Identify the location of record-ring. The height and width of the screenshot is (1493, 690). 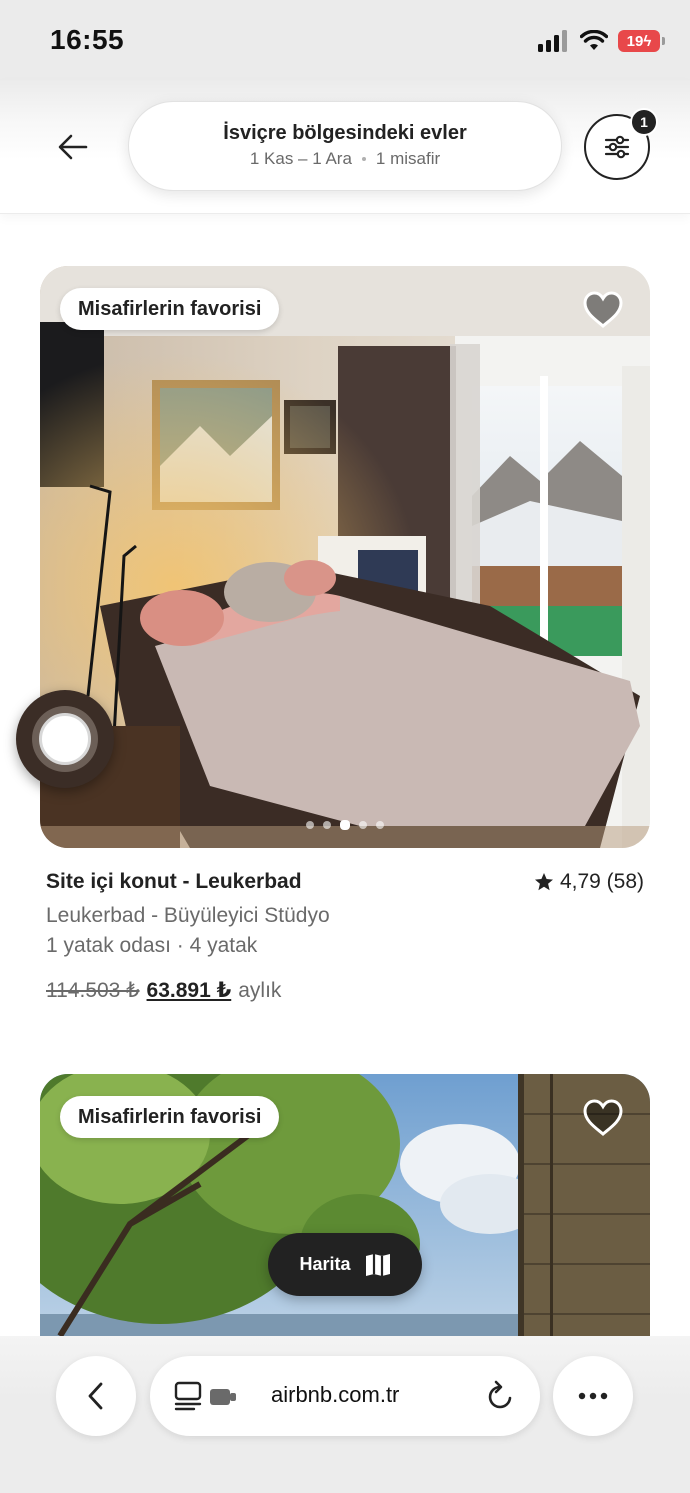
(65, 739).